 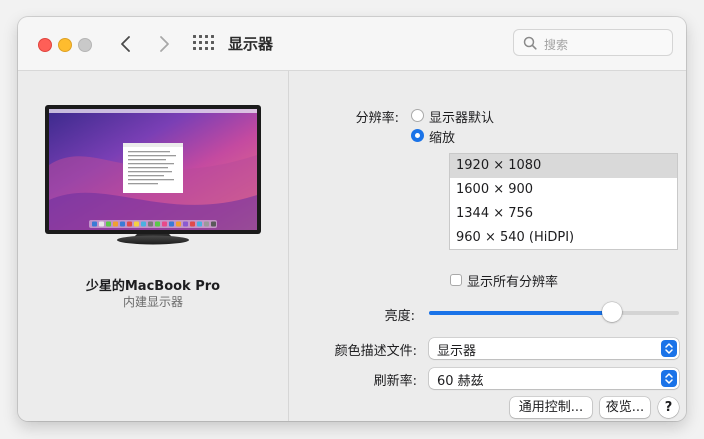 I want to click on brightness-slider-knob, so click(x=611, y=312).